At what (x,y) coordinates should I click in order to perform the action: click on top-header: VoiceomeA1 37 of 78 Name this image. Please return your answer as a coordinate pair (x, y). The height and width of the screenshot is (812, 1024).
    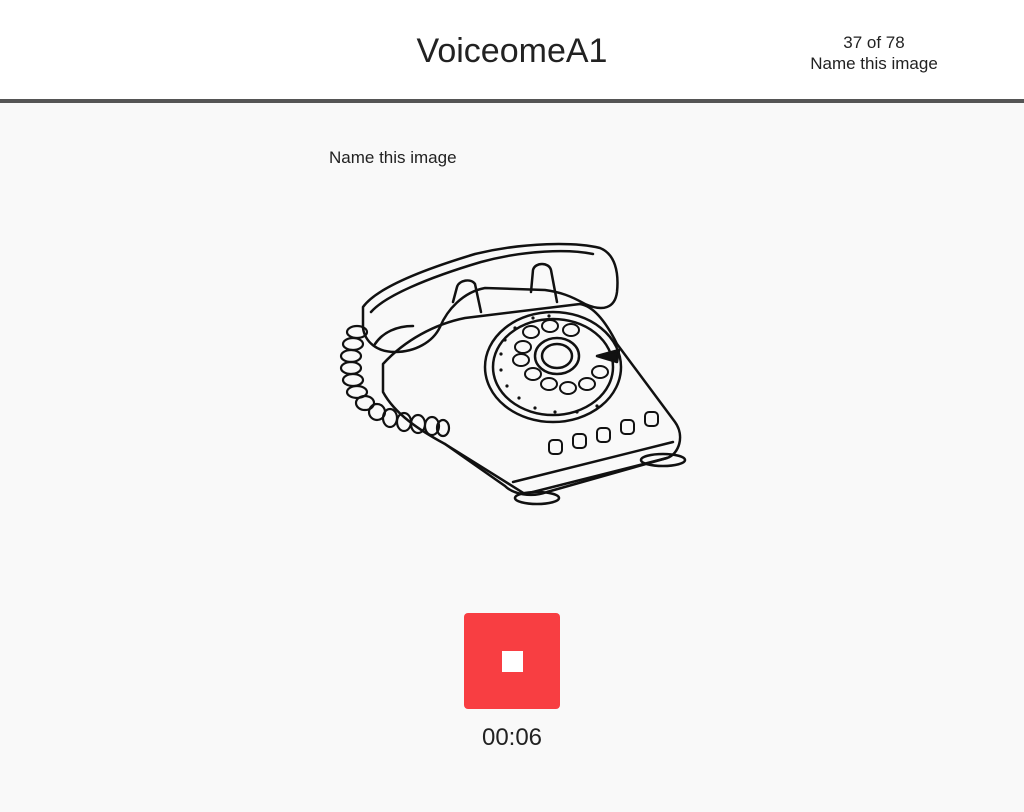
    Looking at the image, I should click on (512, 51).